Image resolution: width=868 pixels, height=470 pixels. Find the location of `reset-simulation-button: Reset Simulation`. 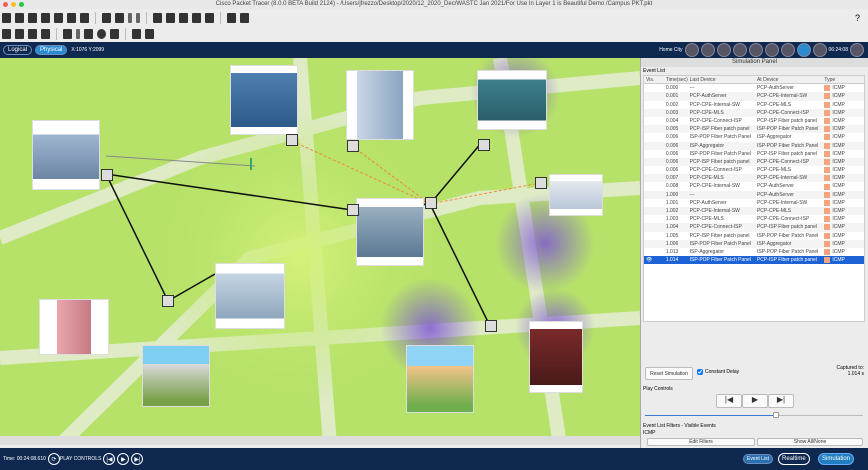

reset-simulation-button: Reset Simulation is located at coordinates (669, 373).